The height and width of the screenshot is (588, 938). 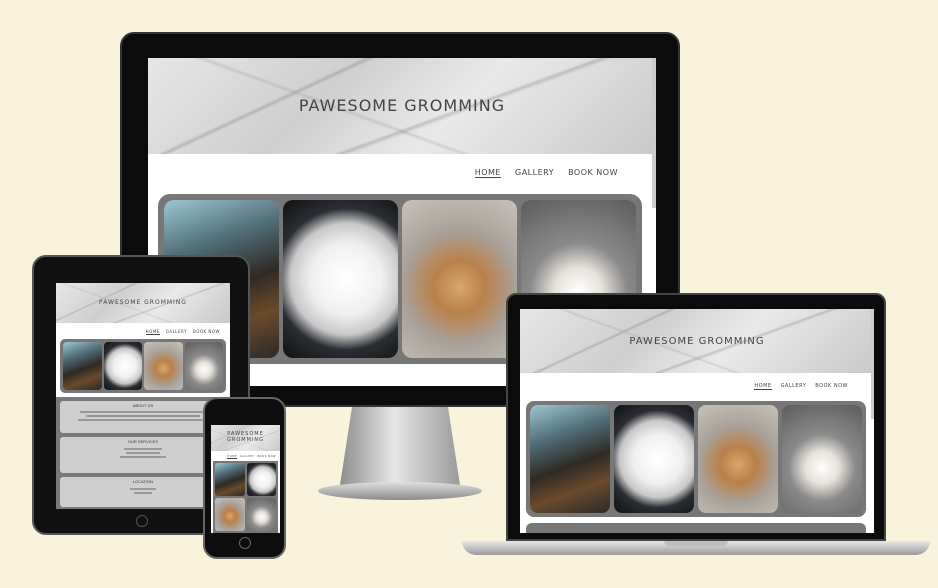 What do you see at coordinates (872, 364) in the screenshot?
I see `laptop-scrollbar` at bounding box center [872, 364].